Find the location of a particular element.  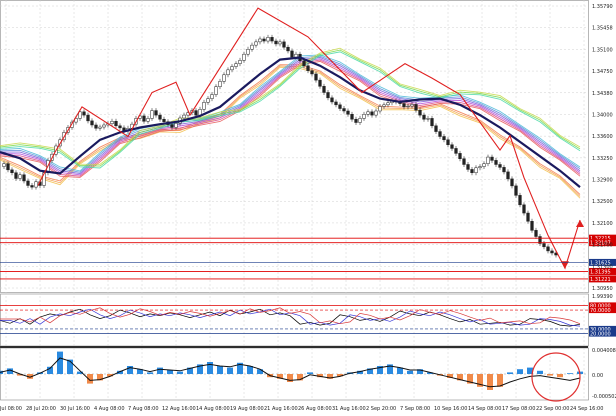

rsi-tag-label: 20.0000 is located at coordinates (600, 335).